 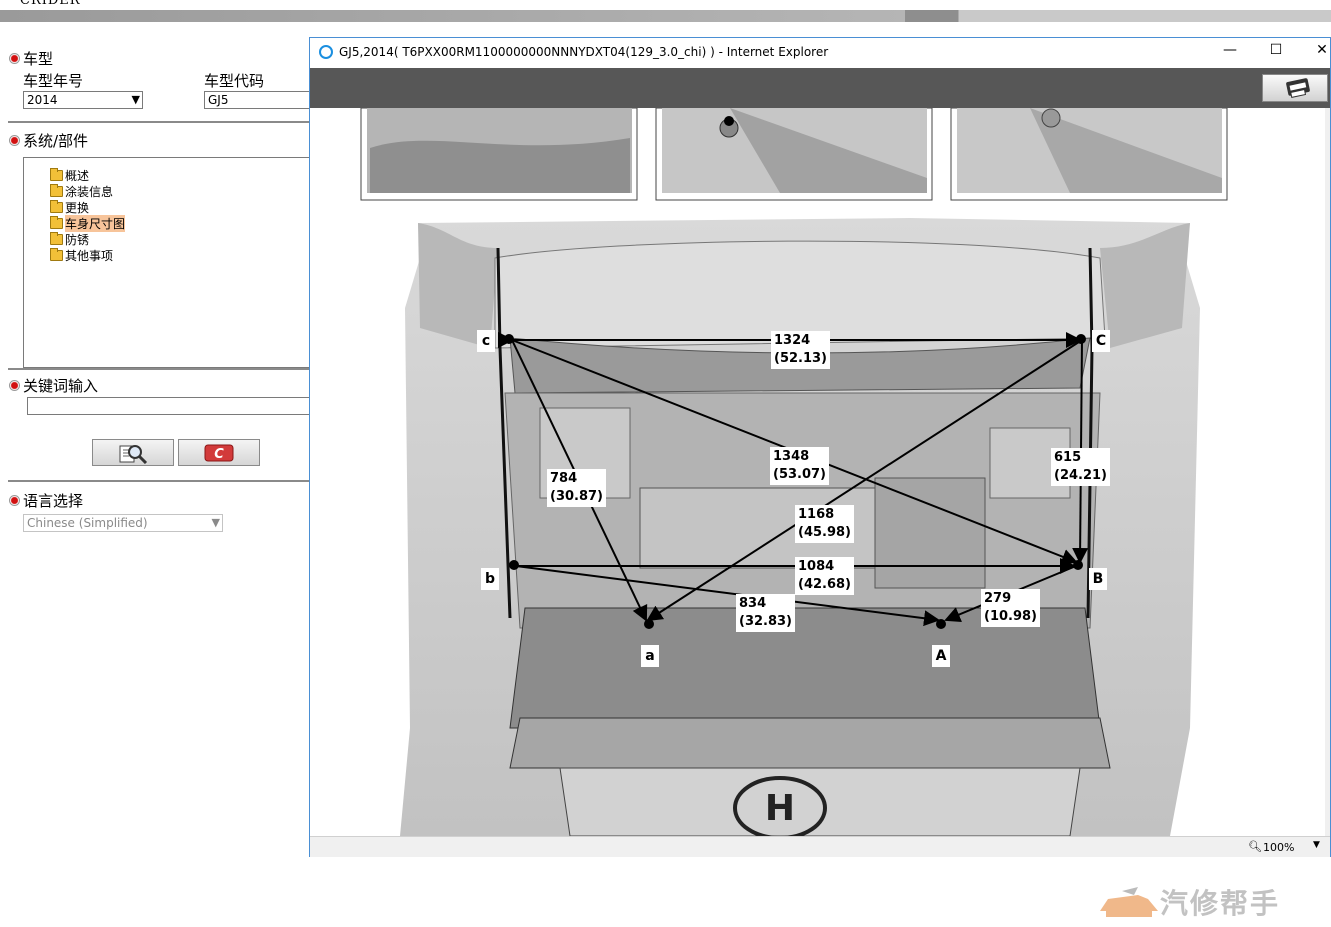 I want to click on printer-icon, so click(x=1298, y=88).